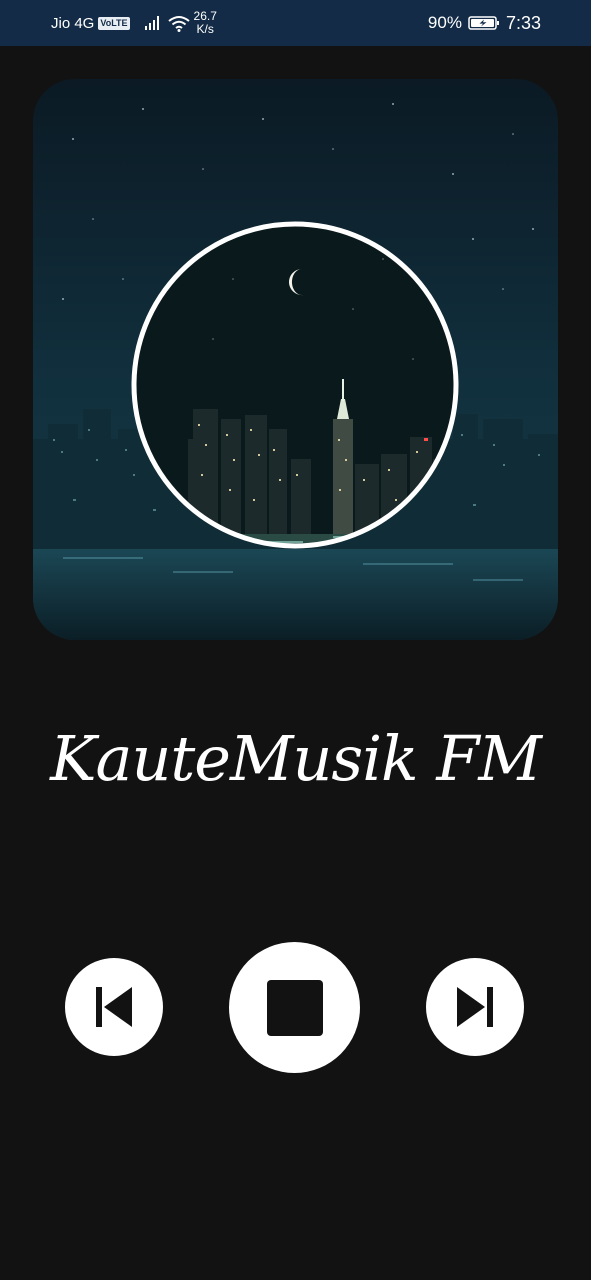 Image resolution: width=591 pixels, height=1280 pixels. I want to click on stop-button, so click(294, 1007).